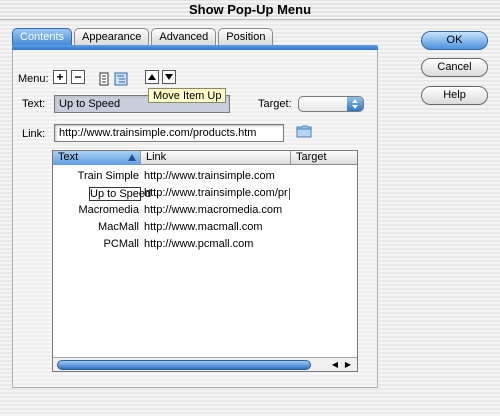 The width and height of the screenshot is (500, 416). Describe the element at coordinates (335, 365) in the screenshot. I see `scroll-left-icon: ◀` at that location.